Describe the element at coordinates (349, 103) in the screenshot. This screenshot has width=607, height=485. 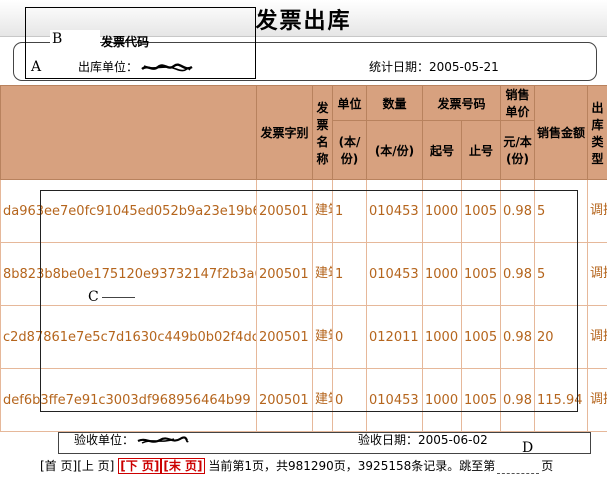
I see `header-unit: 单位` at that location.